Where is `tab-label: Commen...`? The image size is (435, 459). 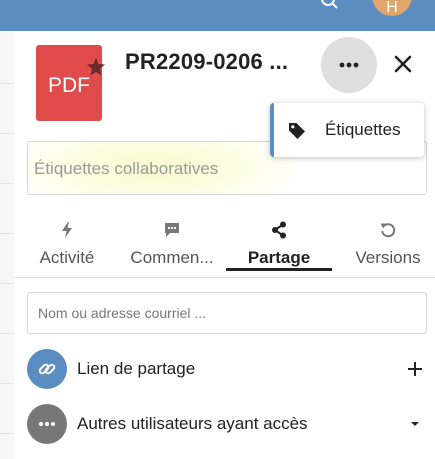
tab-label: Commen... is located at coordinates (172, 257).